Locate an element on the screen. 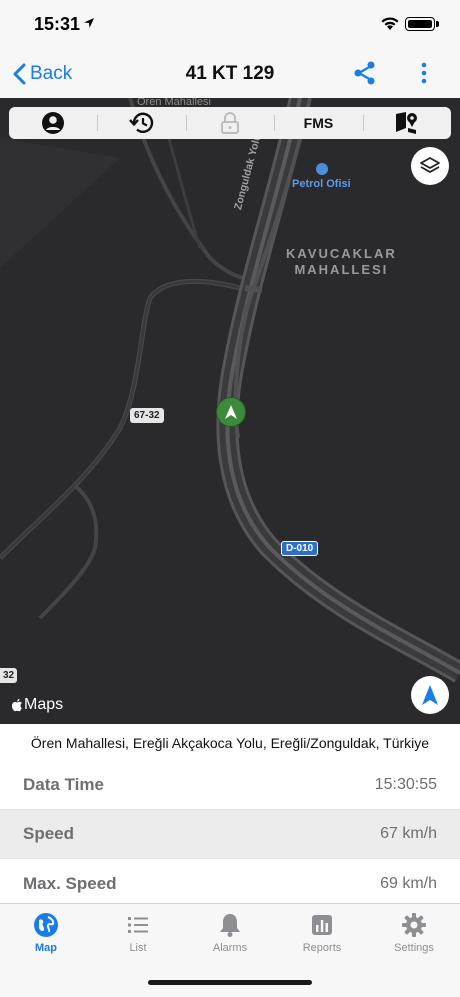  battery-cap is located at coordinates (437, 24).